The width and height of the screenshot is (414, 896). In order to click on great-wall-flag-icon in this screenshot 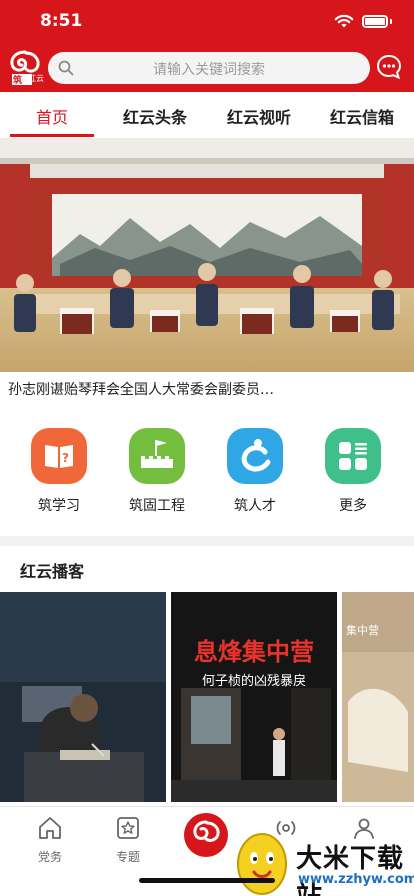, I will do `click(157, 456)`.